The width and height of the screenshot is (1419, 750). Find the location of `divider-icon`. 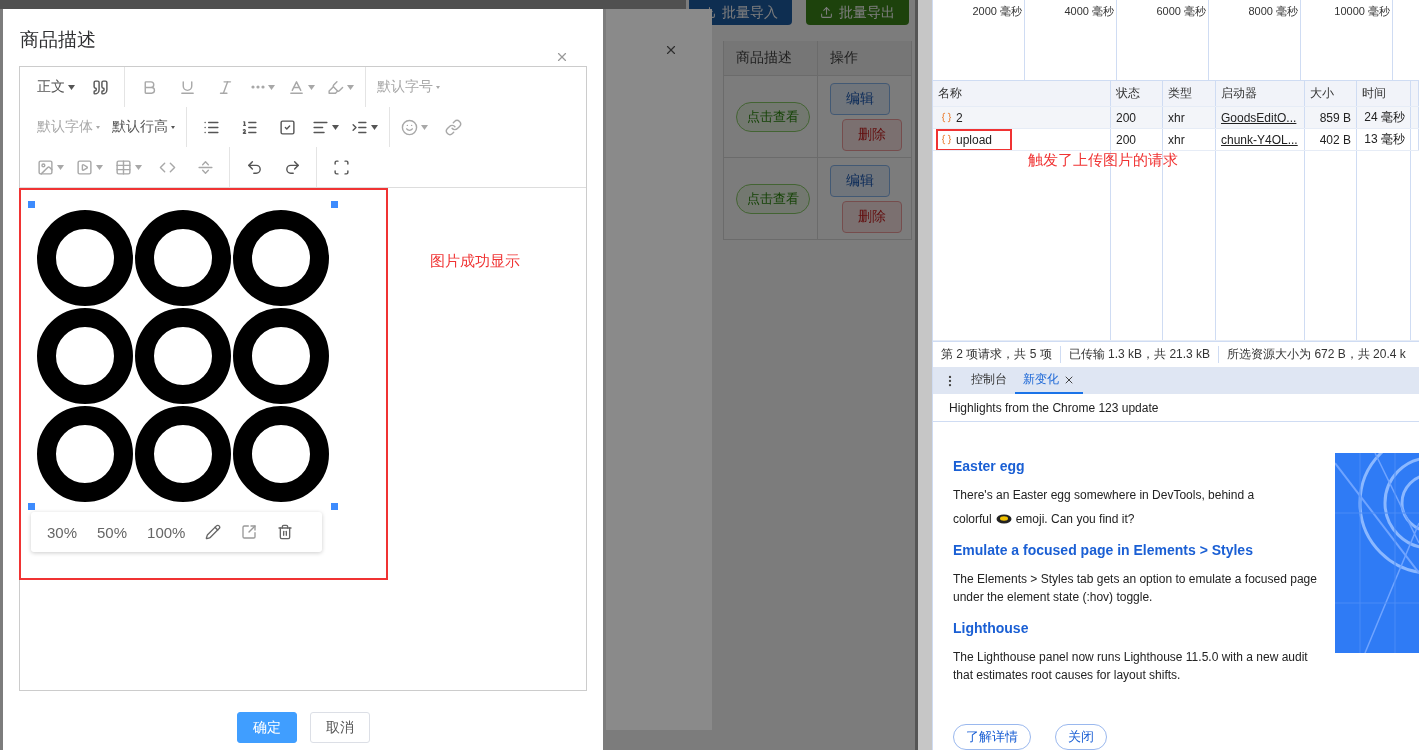

divider-icon is located at coordinates (205, 167).